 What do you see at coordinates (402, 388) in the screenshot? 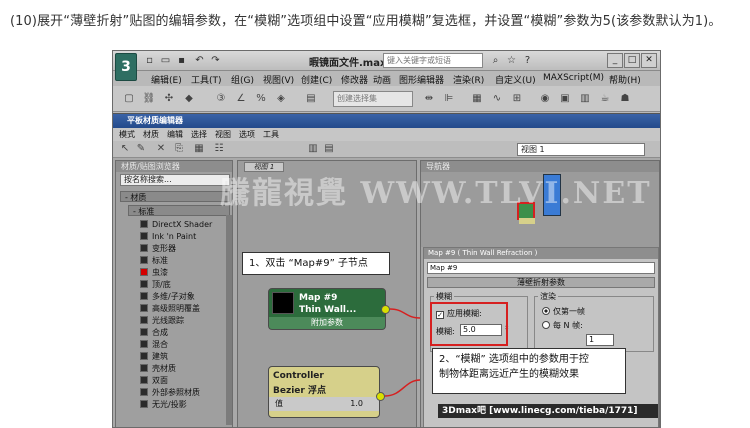
I see `wire-controller-to-params` at bounding box center [402, 388].